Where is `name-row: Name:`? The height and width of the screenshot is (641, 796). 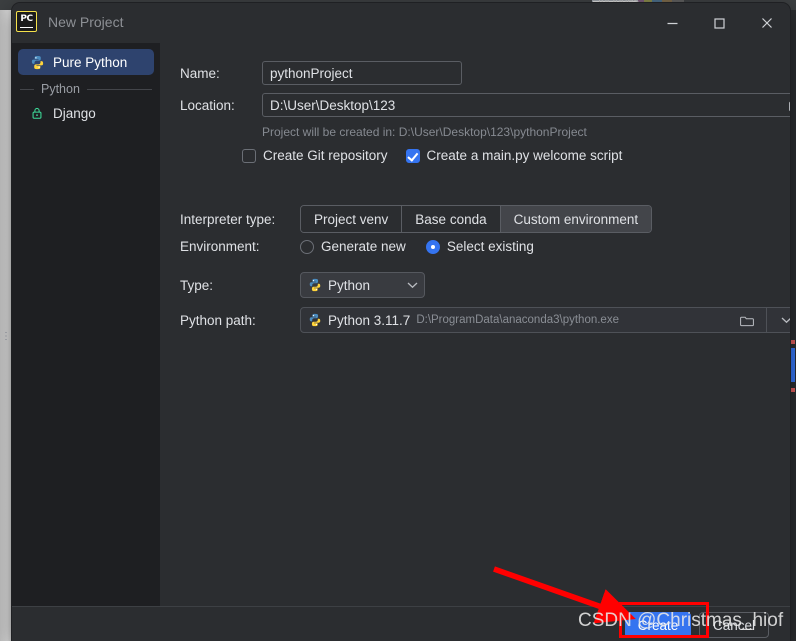 name-row: Name: is located at coordinates (321, 73).